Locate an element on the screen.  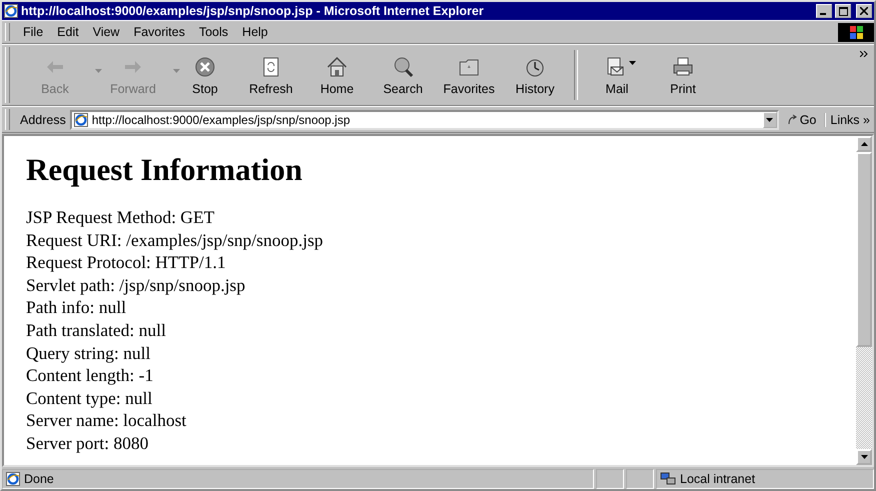
scroll-up-button is located at coordinates (864, 144).